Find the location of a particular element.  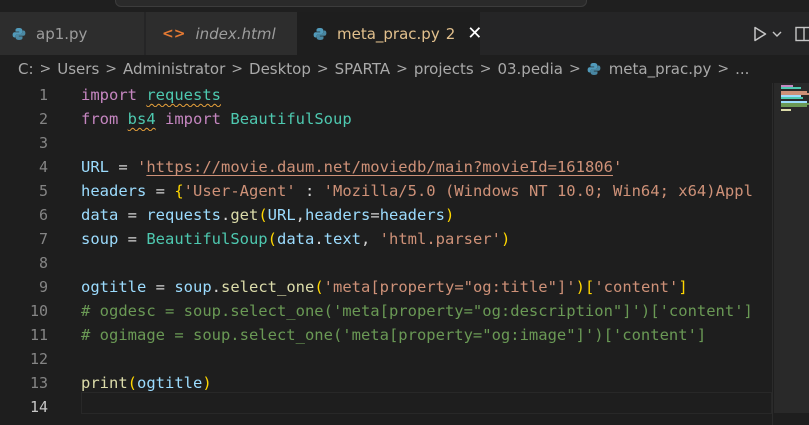

keyword: from is located at coordinates (100, 119).